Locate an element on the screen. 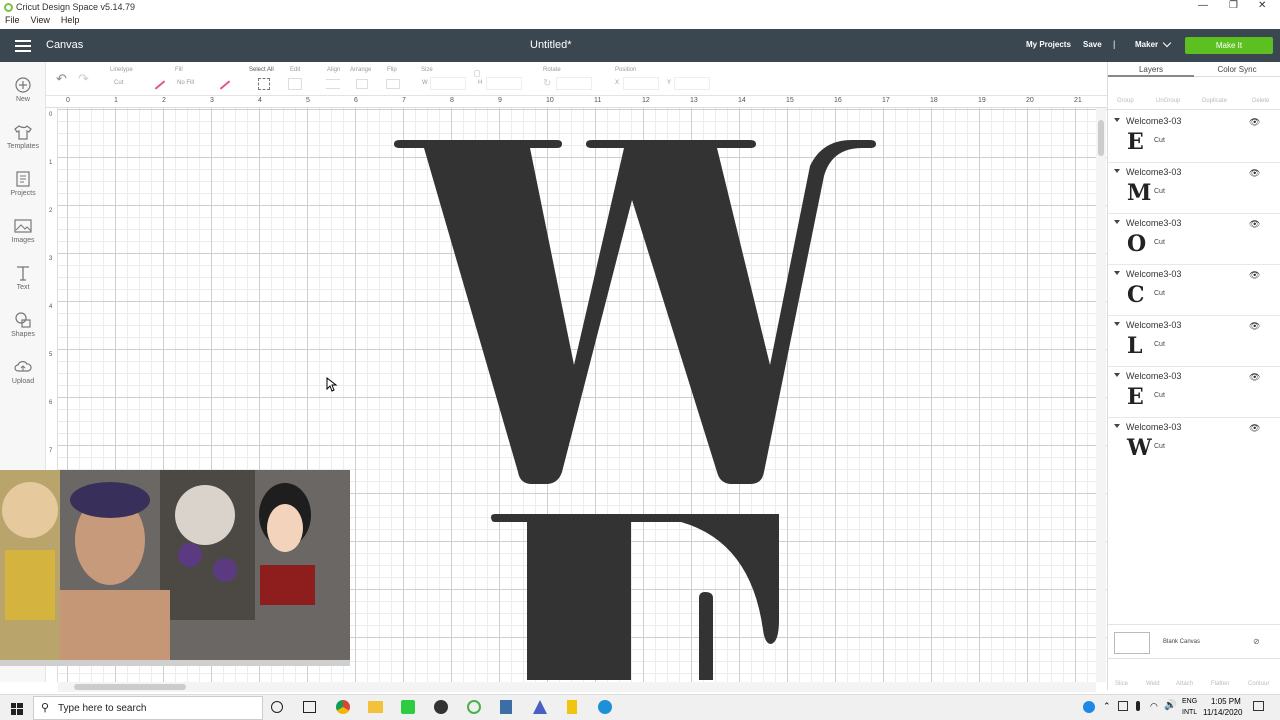 Image resolution: width=1280 pixels, height=720 pixels. layer-item: Welcome3-03 👁 W Cut is located at coordinates (1194, 443).